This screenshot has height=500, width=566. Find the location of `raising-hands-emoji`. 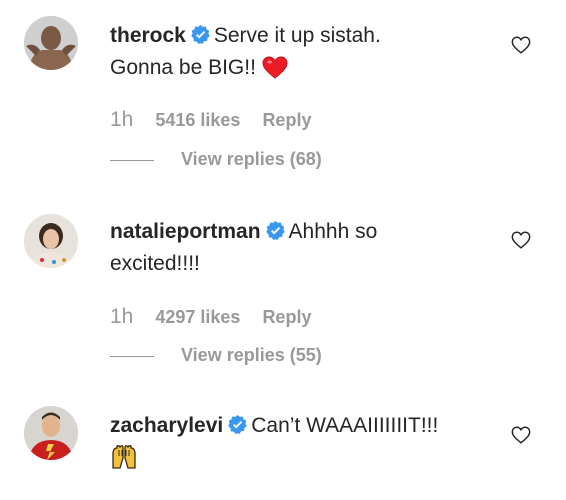

raising-hands-emoji is located at coordinates (124, 462).